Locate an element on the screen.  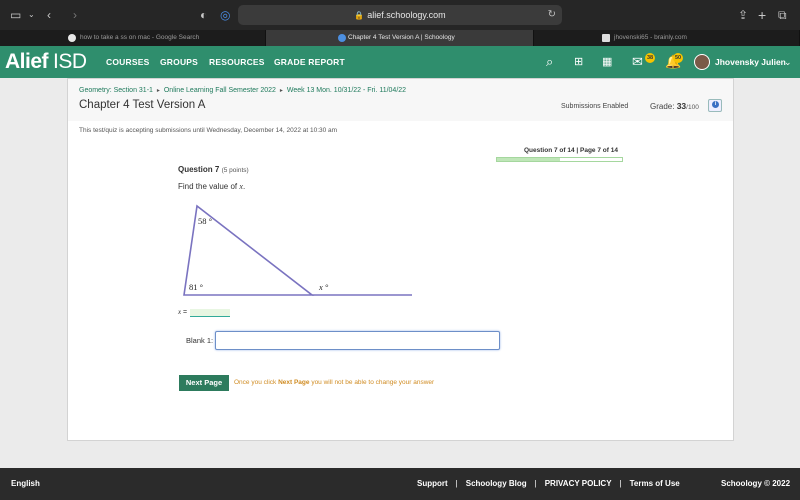
calendar-icon: ▦ is located at coordinates (607, 62).